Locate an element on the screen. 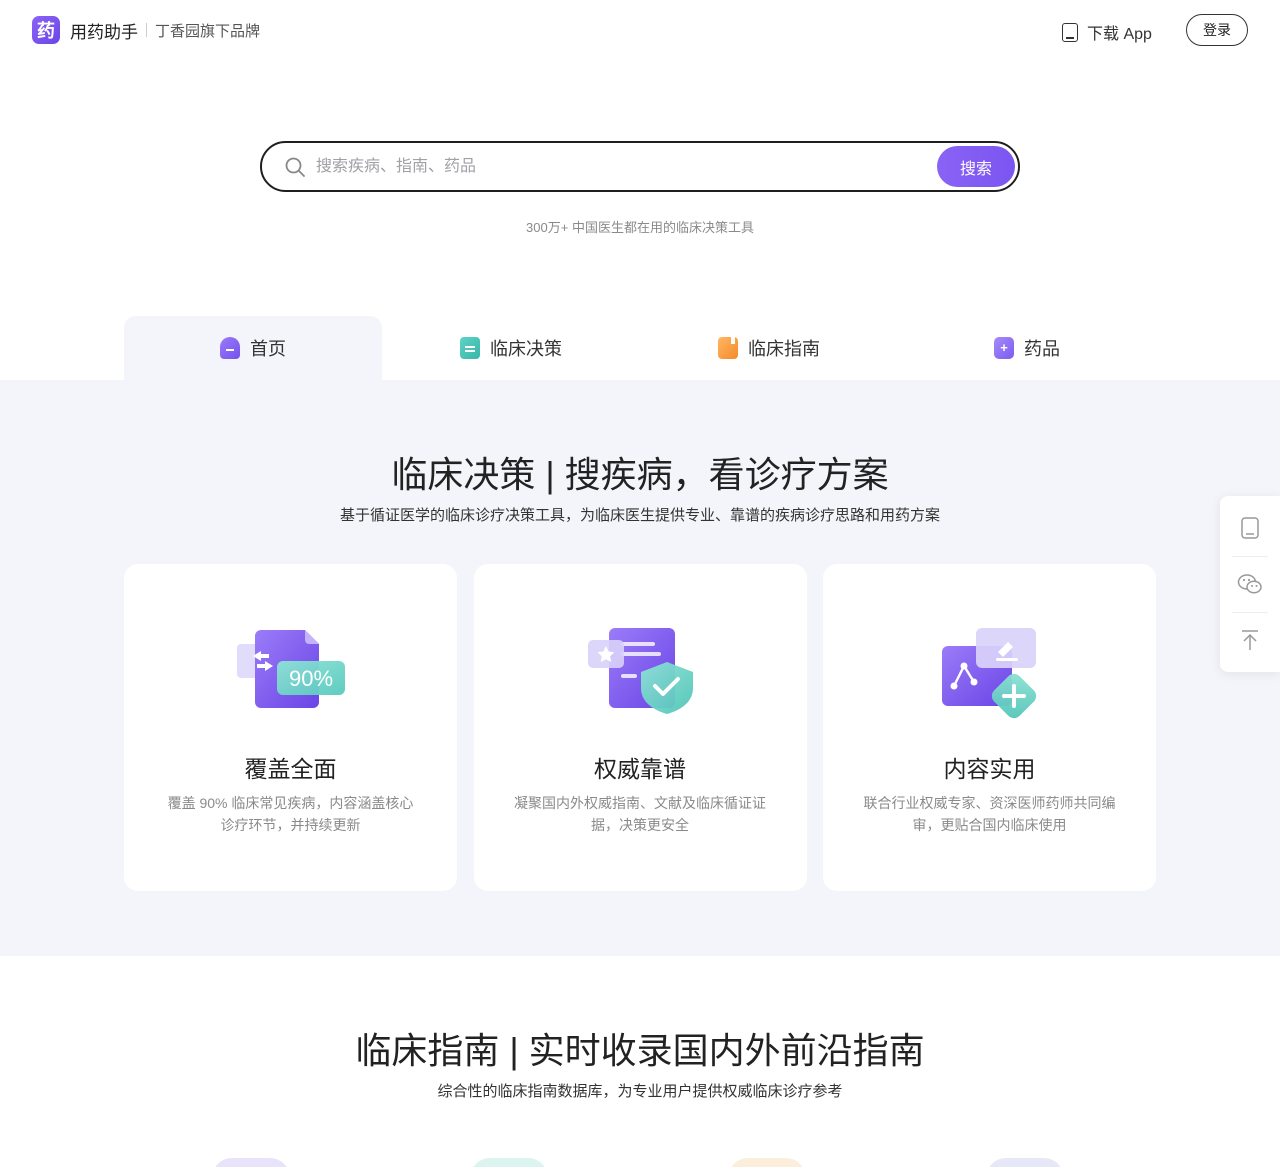 This screenshot has height=1167, width=1280. brand-divider is located at coordinates (146, 30).